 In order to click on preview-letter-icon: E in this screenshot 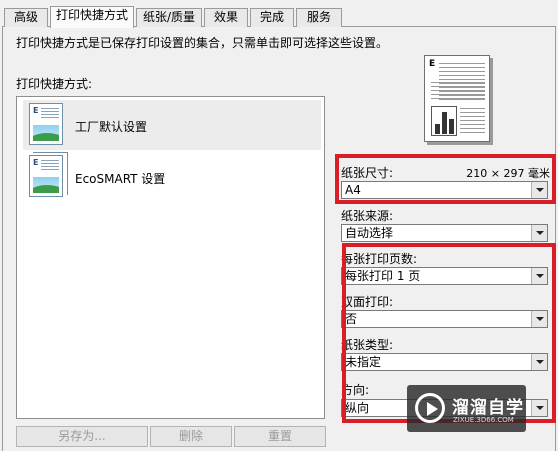, I will do `click(432, 64)`.